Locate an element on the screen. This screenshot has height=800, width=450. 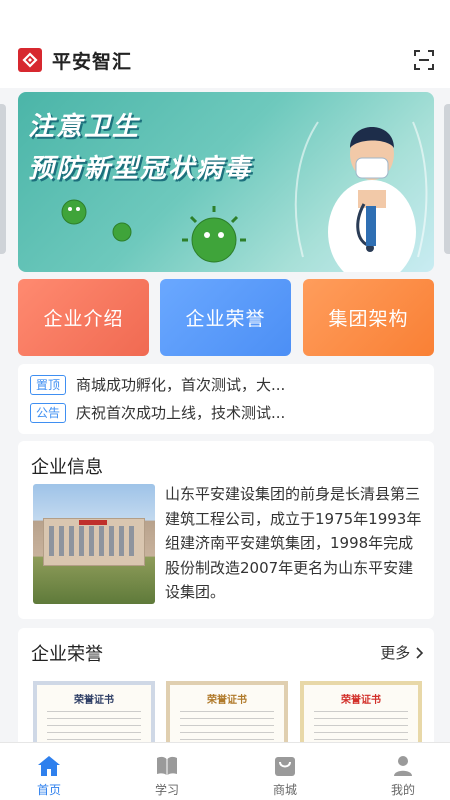
tab-profile-label: 我的 is located at coordinates (402, 790).